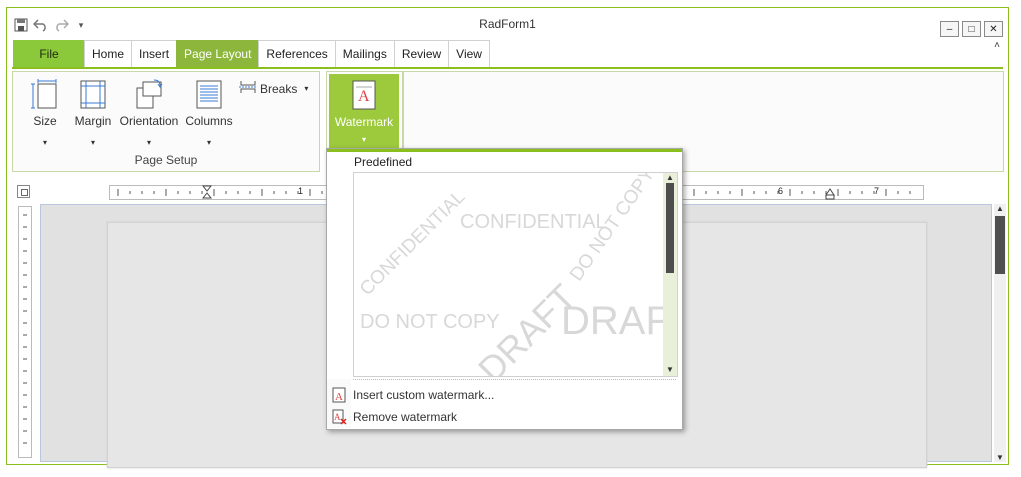 This screenshot has width=1021, height=477. What do you see at coordinates (364, 122) in the screenshot?
I see `watermark-label: Watermark` at bounding box center [364, 122].